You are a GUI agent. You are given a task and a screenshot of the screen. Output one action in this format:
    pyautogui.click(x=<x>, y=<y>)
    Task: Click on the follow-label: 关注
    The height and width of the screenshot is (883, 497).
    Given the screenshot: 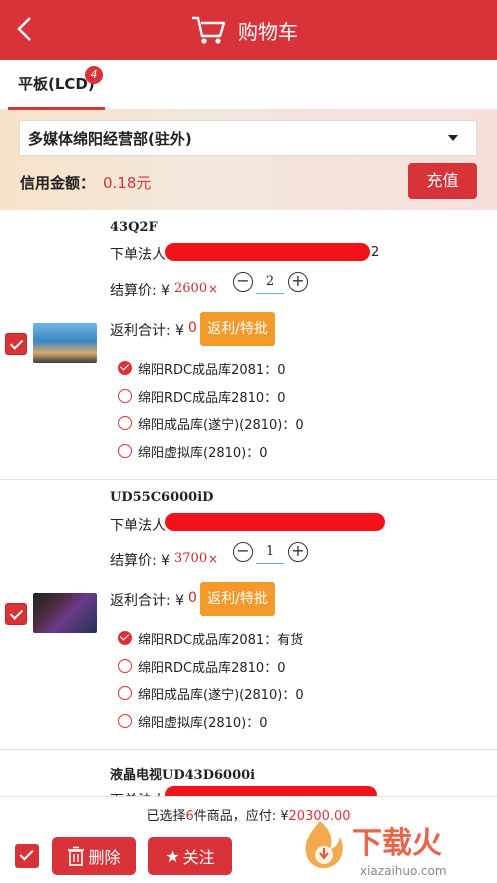 What is the action you would take?
    pyautogui.click(x=198, y=857)
    